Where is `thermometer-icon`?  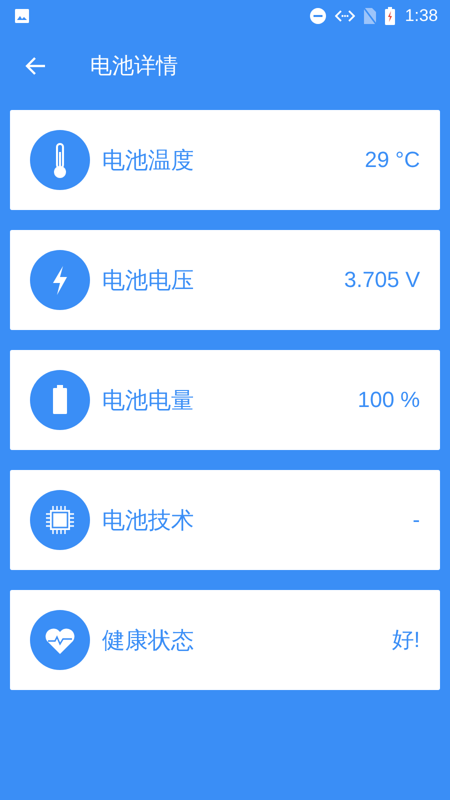
thermometer-icon is located at coordinates (60, 160).